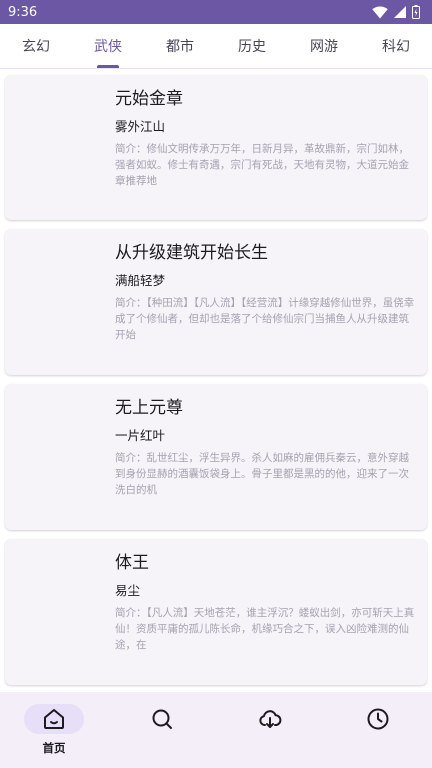 The image size is (432, 768). Describe the element at coordinates (149, 408) in the screenshot. I see `book-title: 无上元尊` at that location.